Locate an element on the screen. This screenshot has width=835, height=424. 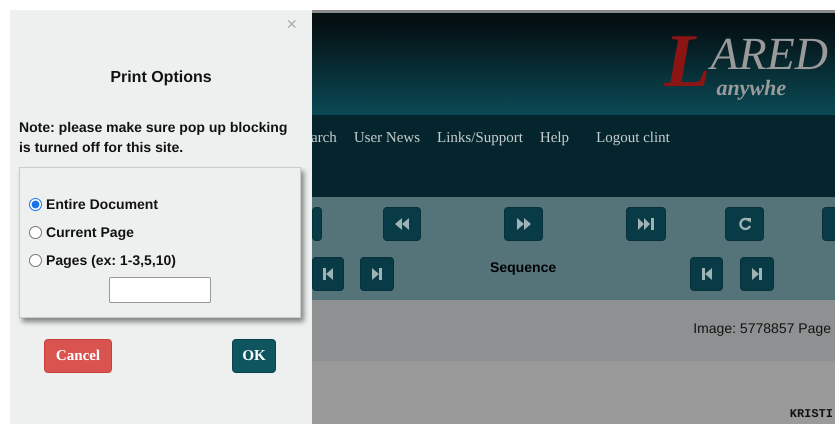
refresh-icon is located at coordinates (745, 224).